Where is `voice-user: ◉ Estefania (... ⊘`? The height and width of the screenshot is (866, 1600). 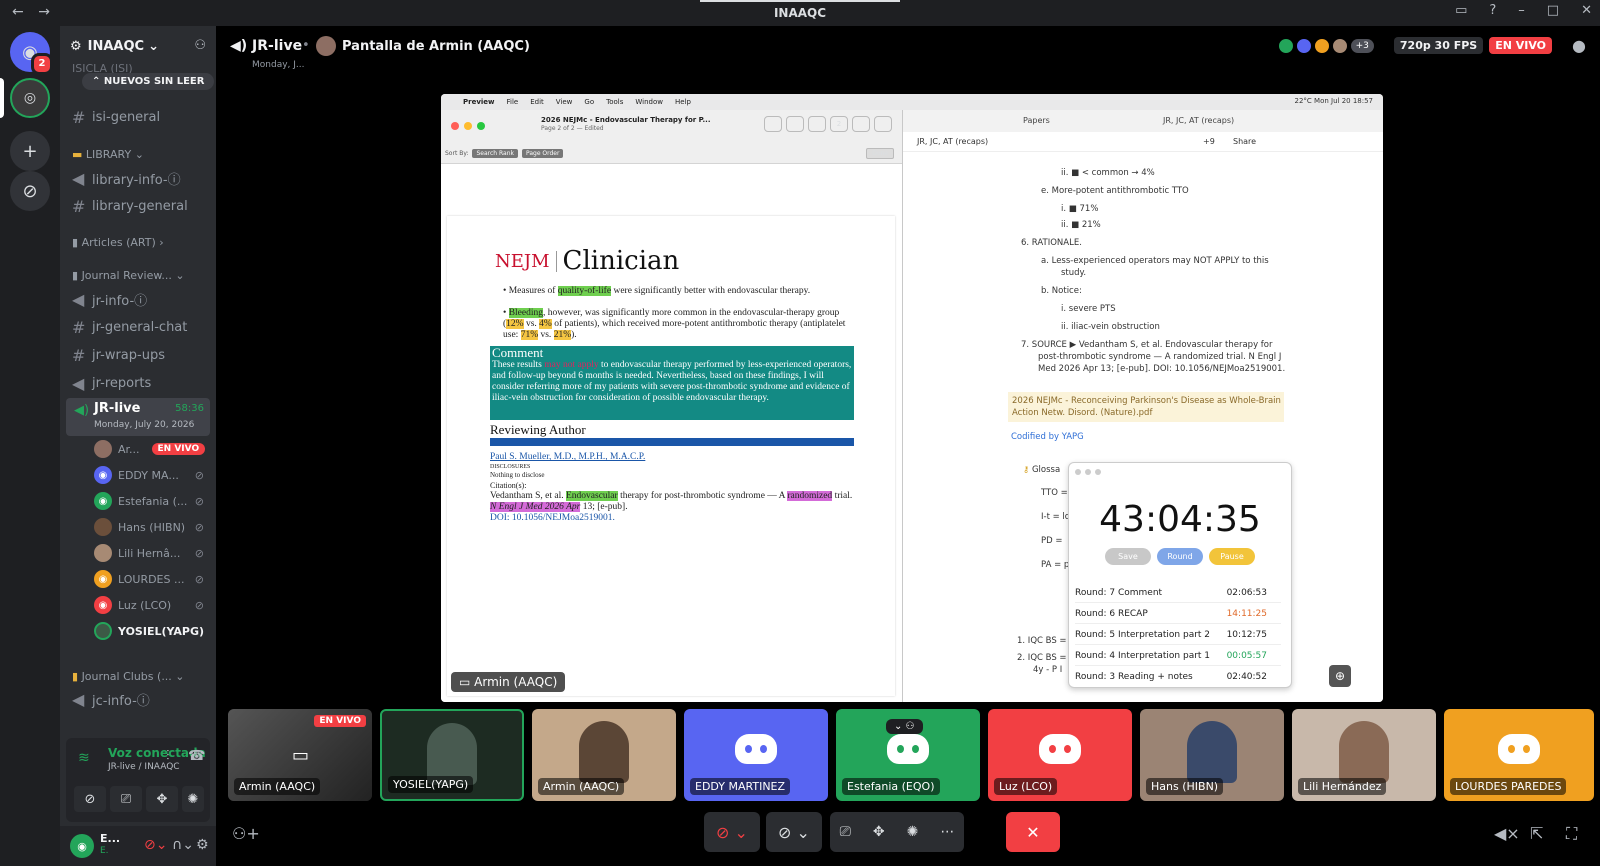 voice-user: ◉ Estefania (... ⊘ is located at coordinates (152, 501).